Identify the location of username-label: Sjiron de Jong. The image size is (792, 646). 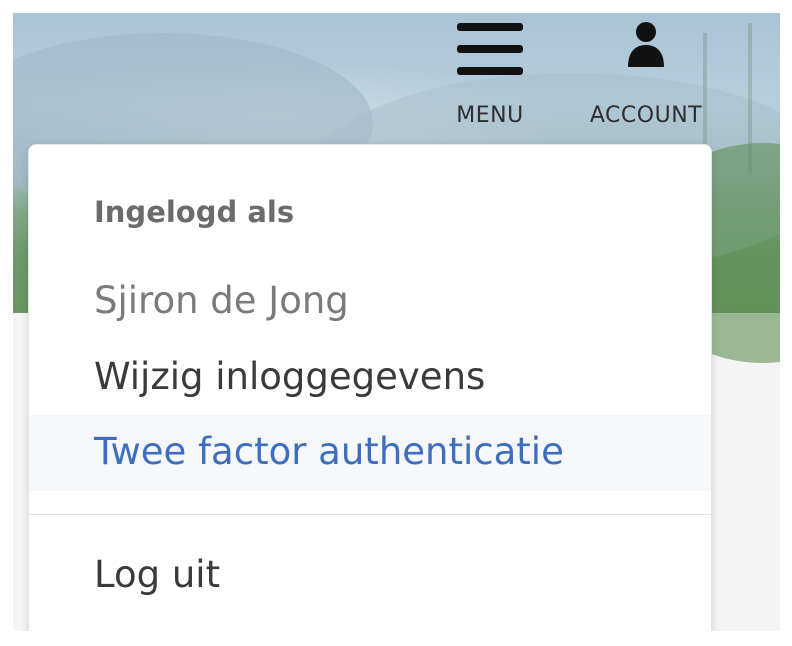
(221, 300).